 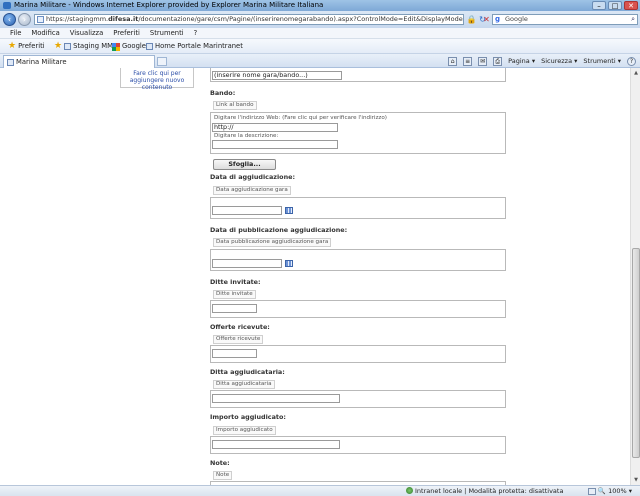 I want to click on bando-chip: Link al bando, so click(x=235, y=105).